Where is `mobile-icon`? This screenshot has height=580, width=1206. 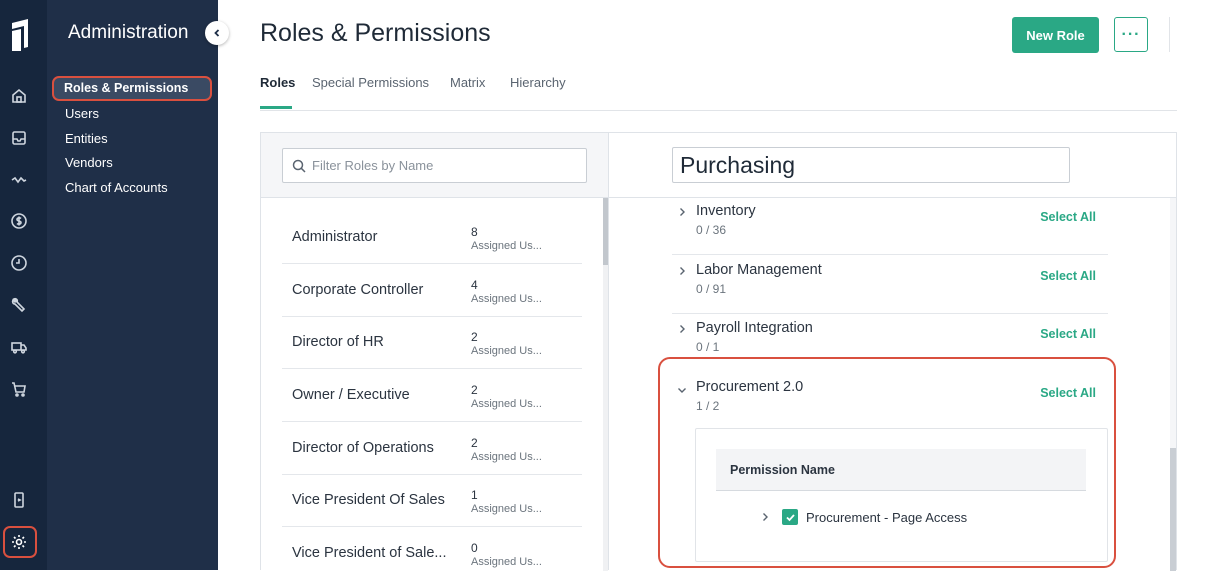
mobile-icon is located at coordinates (19, 500).